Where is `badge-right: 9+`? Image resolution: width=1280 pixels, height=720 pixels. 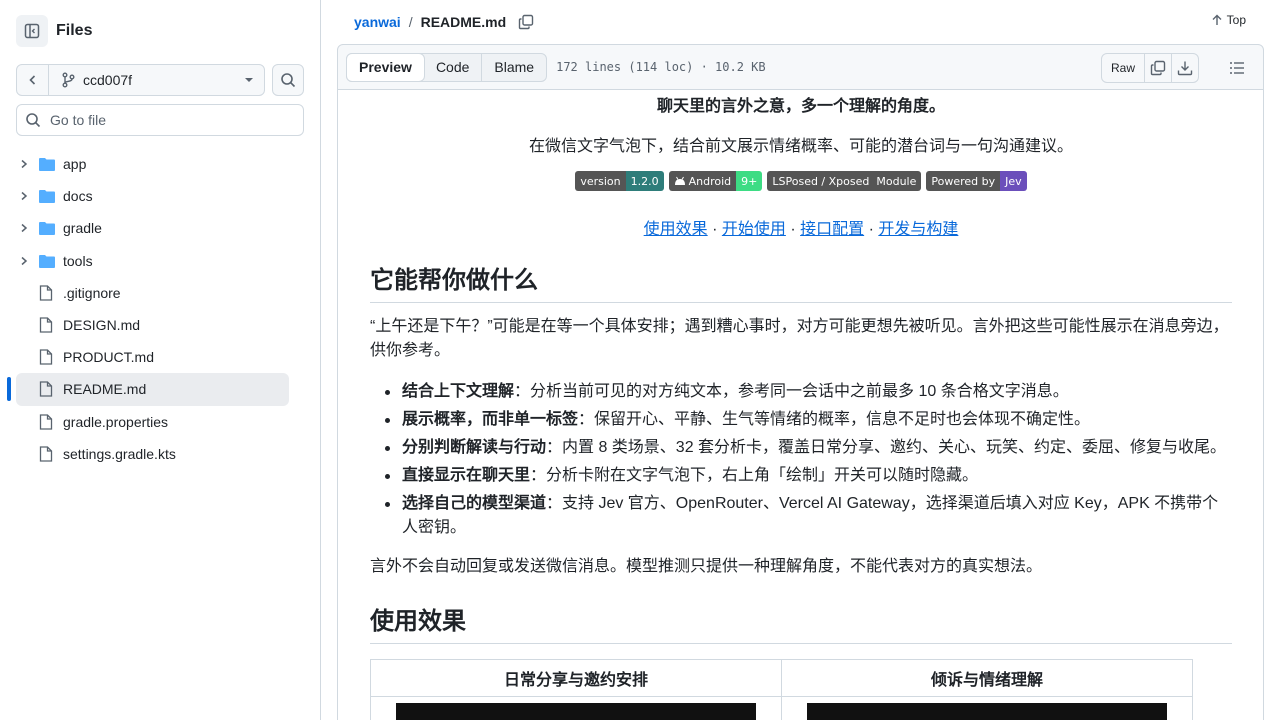
badge-right: 9+ is located at coordinates (749, 181).